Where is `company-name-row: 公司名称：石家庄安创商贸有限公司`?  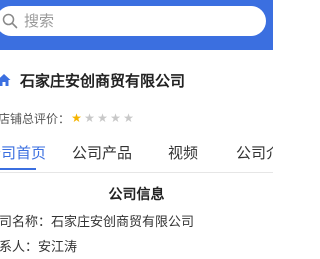
company-name-row: 公司名称：石家庄安创商贸有限公司 is located at coordinates (97, 222).